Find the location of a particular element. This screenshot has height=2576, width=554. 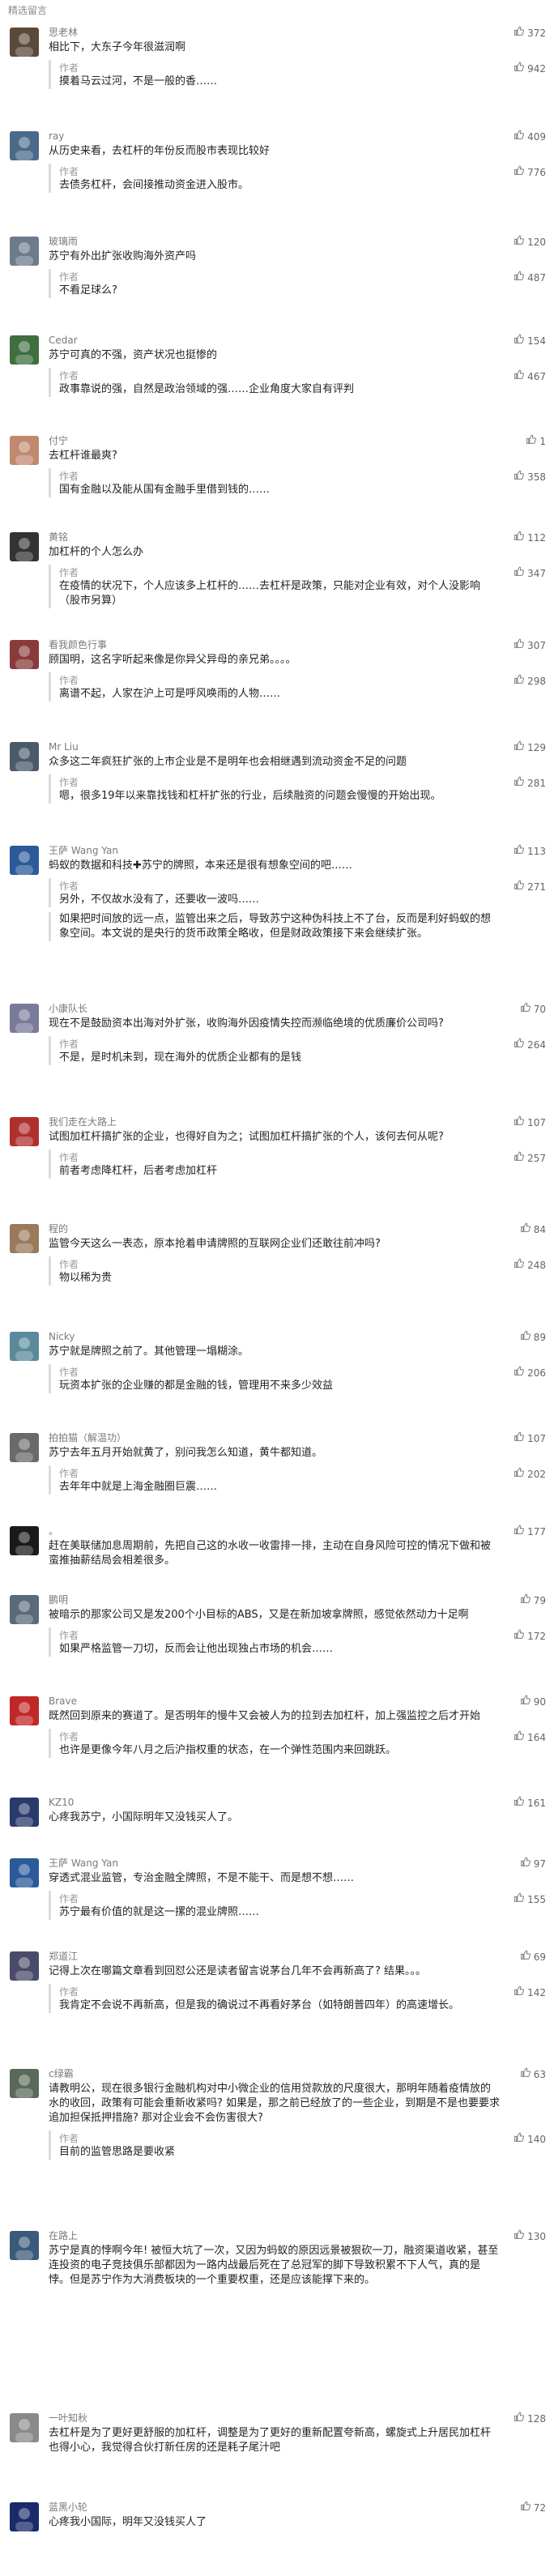

like-button: 63 is located at coordinates (533, 2075).